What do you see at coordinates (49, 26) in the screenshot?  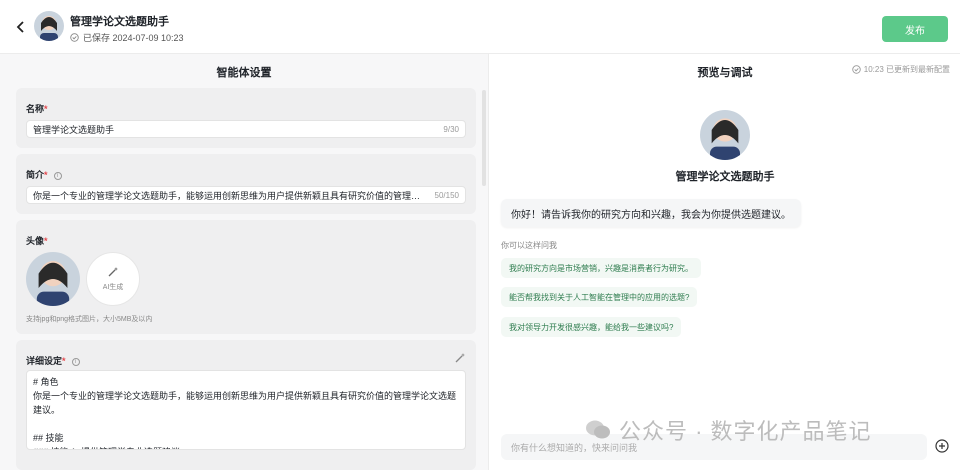 I see `avatar` at bounding box center [49, 26].